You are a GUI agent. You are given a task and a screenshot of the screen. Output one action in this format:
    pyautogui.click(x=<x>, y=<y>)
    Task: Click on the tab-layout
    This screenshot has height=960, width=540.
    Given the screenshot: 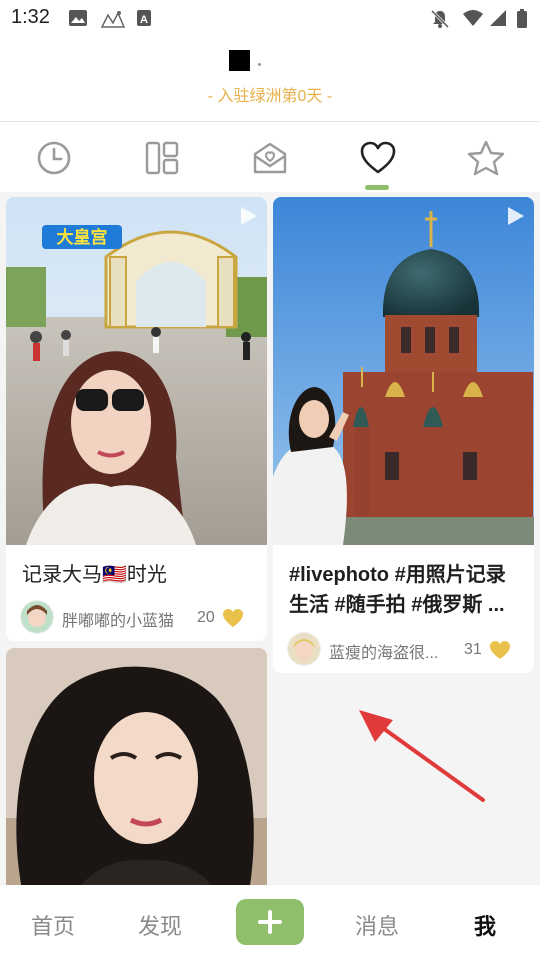 What is the action you would take?
    pyautogui.click(x=162, y=158)
    